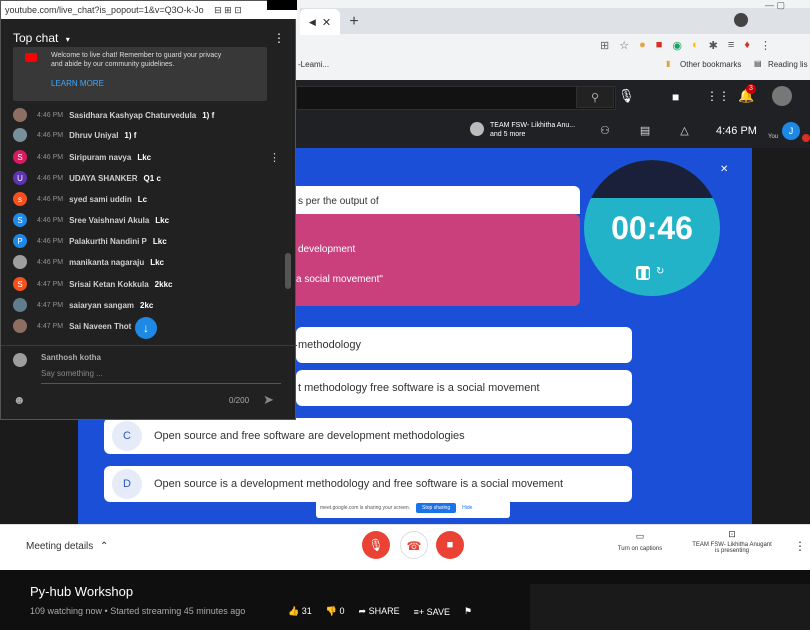 This screenshot has width=810, height=630. I want to click on top-chat-dropdown: Top chat ▾, so click(41, 38).